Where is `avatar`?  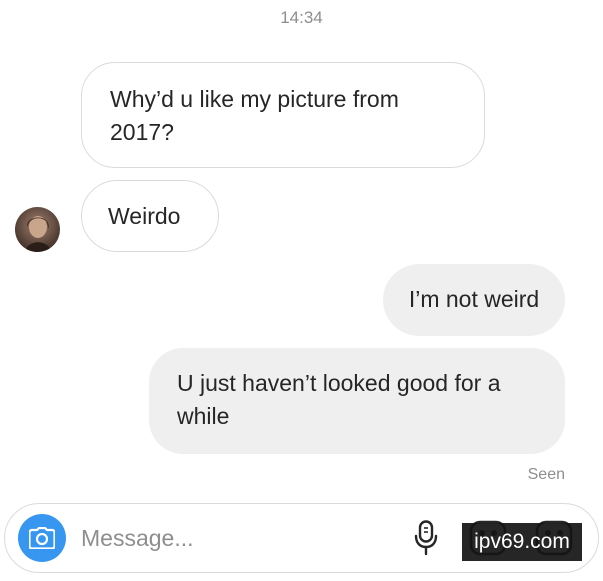 avatar is located at coordinates (37, 229).